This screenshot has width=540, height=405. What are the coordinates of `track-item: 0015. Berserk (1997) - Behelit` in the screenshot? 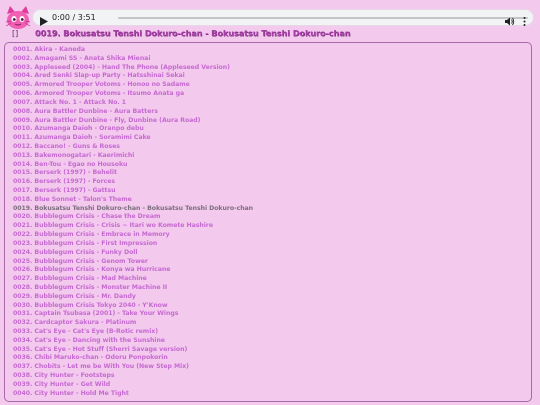 It's located at (272, 173).